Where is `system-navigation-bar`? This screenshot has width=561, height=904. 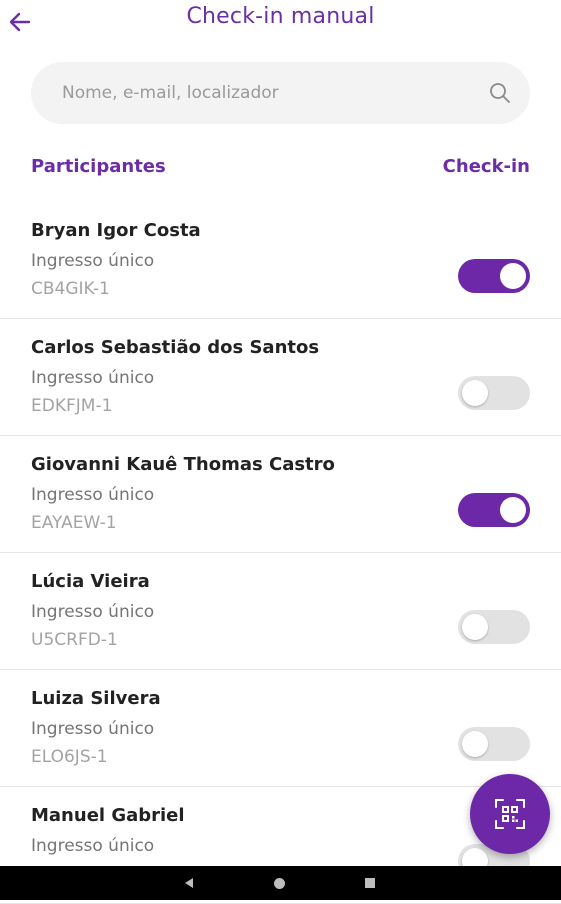 system-navigation-bar is located at coordinates (280, 883).